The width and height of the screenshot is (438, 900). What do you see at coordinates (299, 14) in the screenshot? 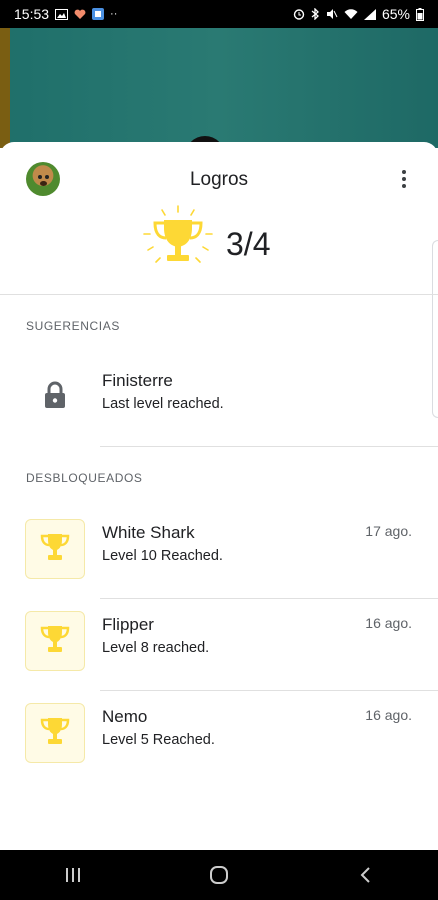
I see `alarm-icon` at bounding box center [299, 14].